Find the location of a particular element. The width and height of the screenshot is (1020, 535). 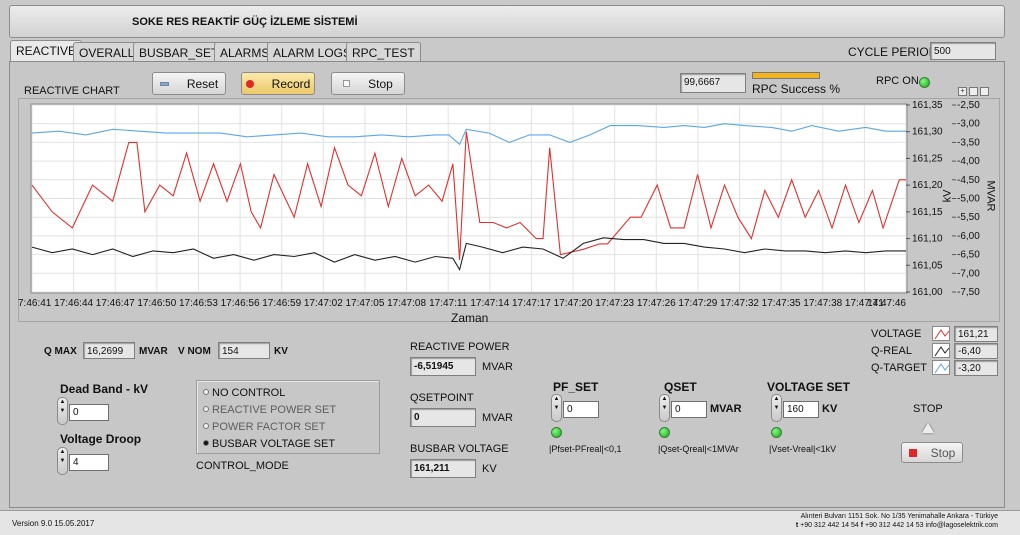

phone-prefix: t is located at coordinates (797, 525).